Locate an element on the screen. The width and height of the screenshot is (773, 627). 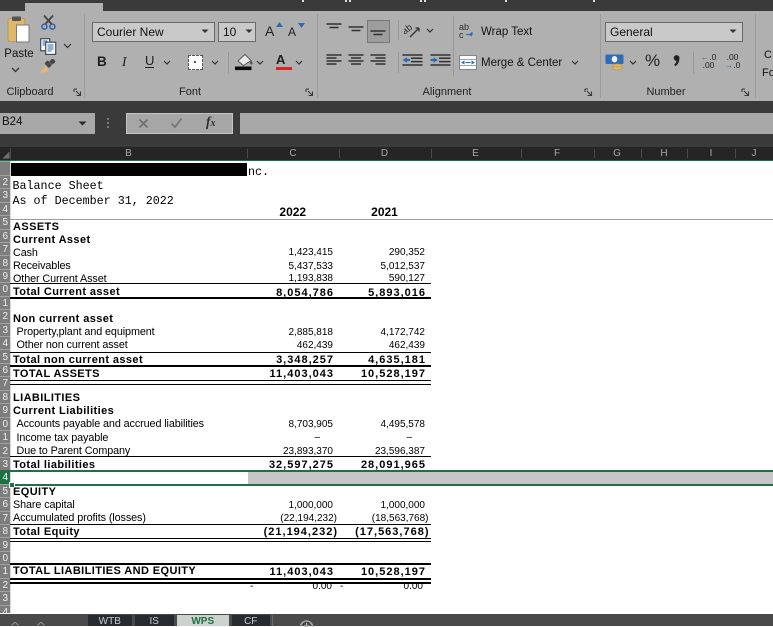
svg-text: c is located at coordinates (461, 34).